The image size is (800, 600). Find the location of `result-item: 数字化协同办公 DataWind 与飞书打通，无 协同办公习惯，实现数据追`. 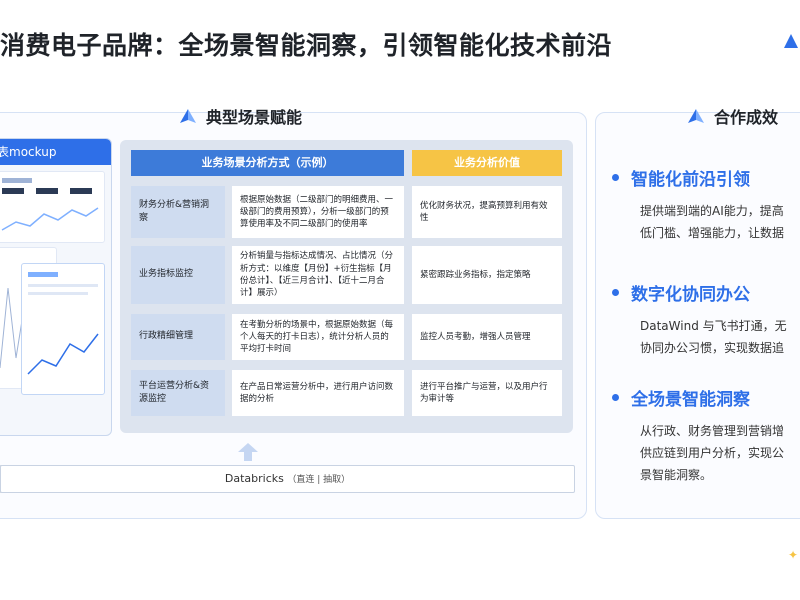

result-item: 数字化协同办公 DataWind 与飞书打通，无 协同办公习惯，实现数据追 is located at coordinates (706, 319).